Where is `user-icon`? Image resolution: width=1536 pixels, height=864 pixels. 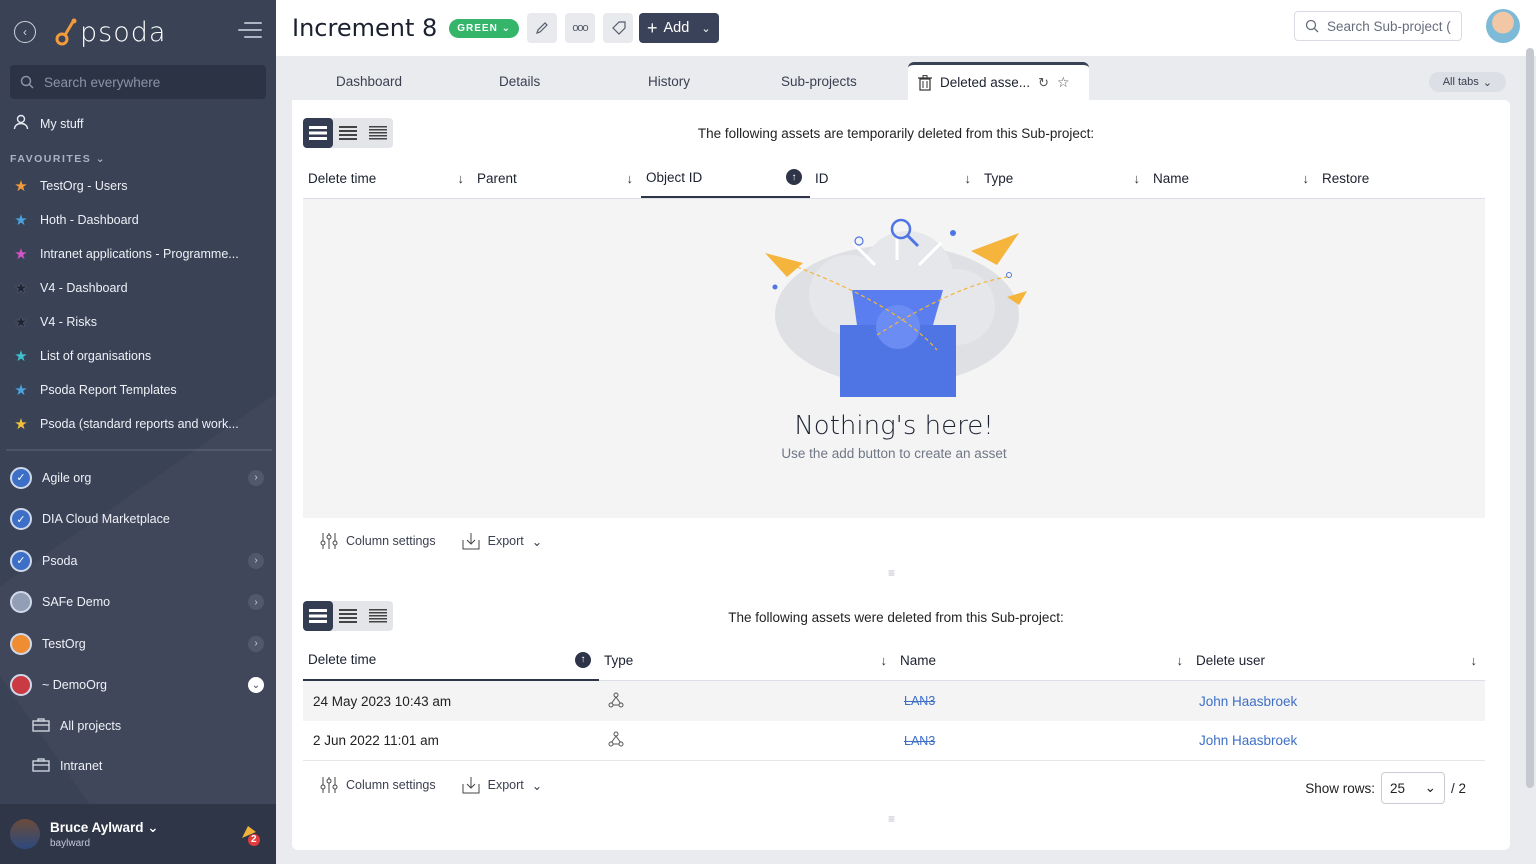 user-icon is located at coordinates (21, 124).